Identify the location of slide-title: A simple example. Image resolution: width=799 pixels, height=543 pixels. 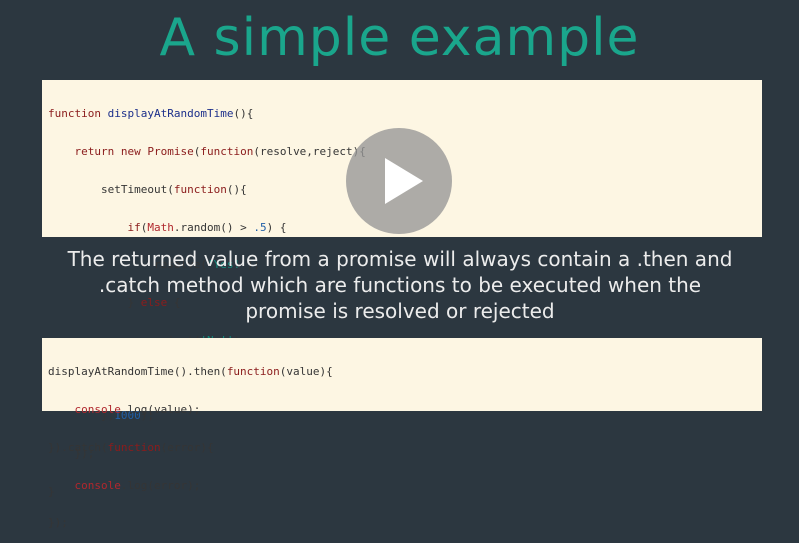
(399, 38).